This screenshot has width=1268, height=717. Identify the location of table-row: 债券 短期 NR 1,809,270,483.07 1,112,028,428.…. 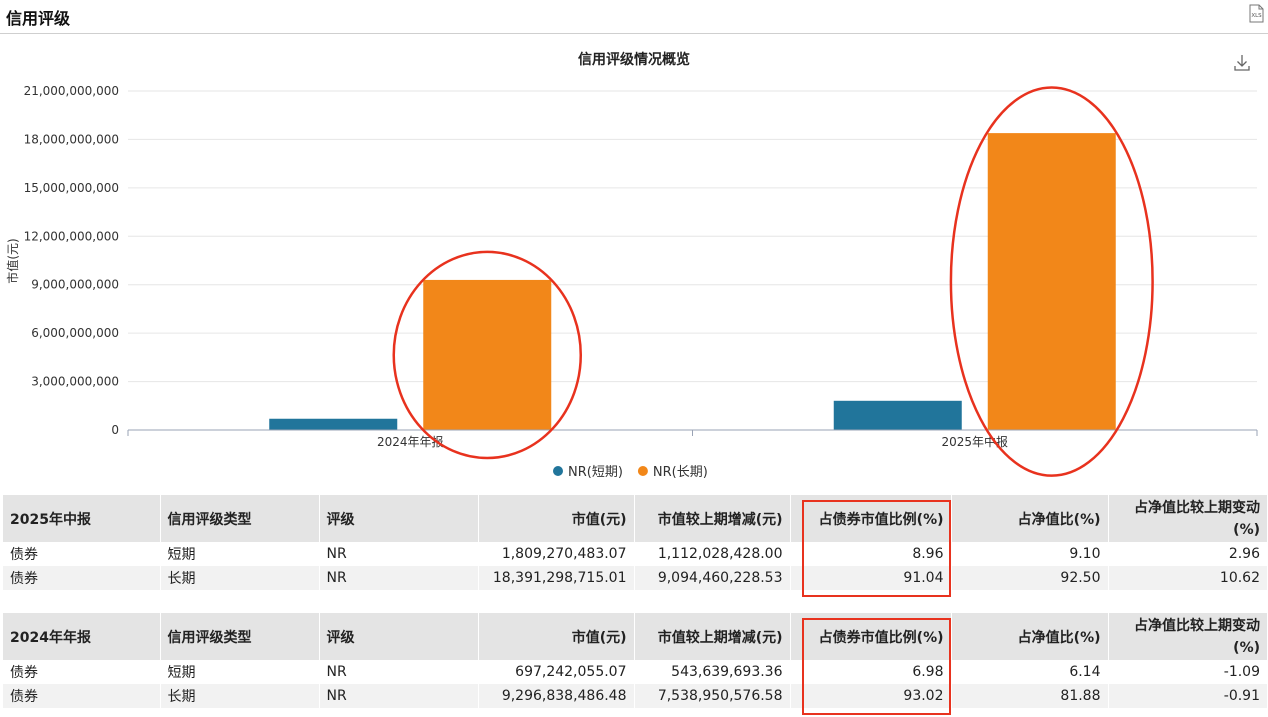
(635, 554).